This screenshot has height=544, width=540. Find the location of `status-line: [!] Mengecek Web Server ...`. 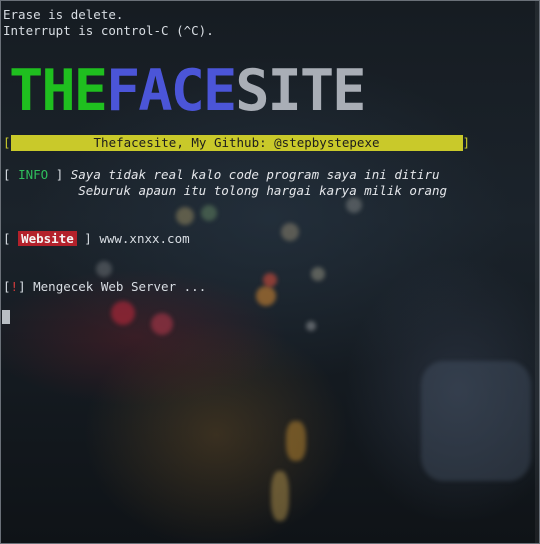

status-line: [!] Mengecek Web Server ... is located at coordinates (104, 287).